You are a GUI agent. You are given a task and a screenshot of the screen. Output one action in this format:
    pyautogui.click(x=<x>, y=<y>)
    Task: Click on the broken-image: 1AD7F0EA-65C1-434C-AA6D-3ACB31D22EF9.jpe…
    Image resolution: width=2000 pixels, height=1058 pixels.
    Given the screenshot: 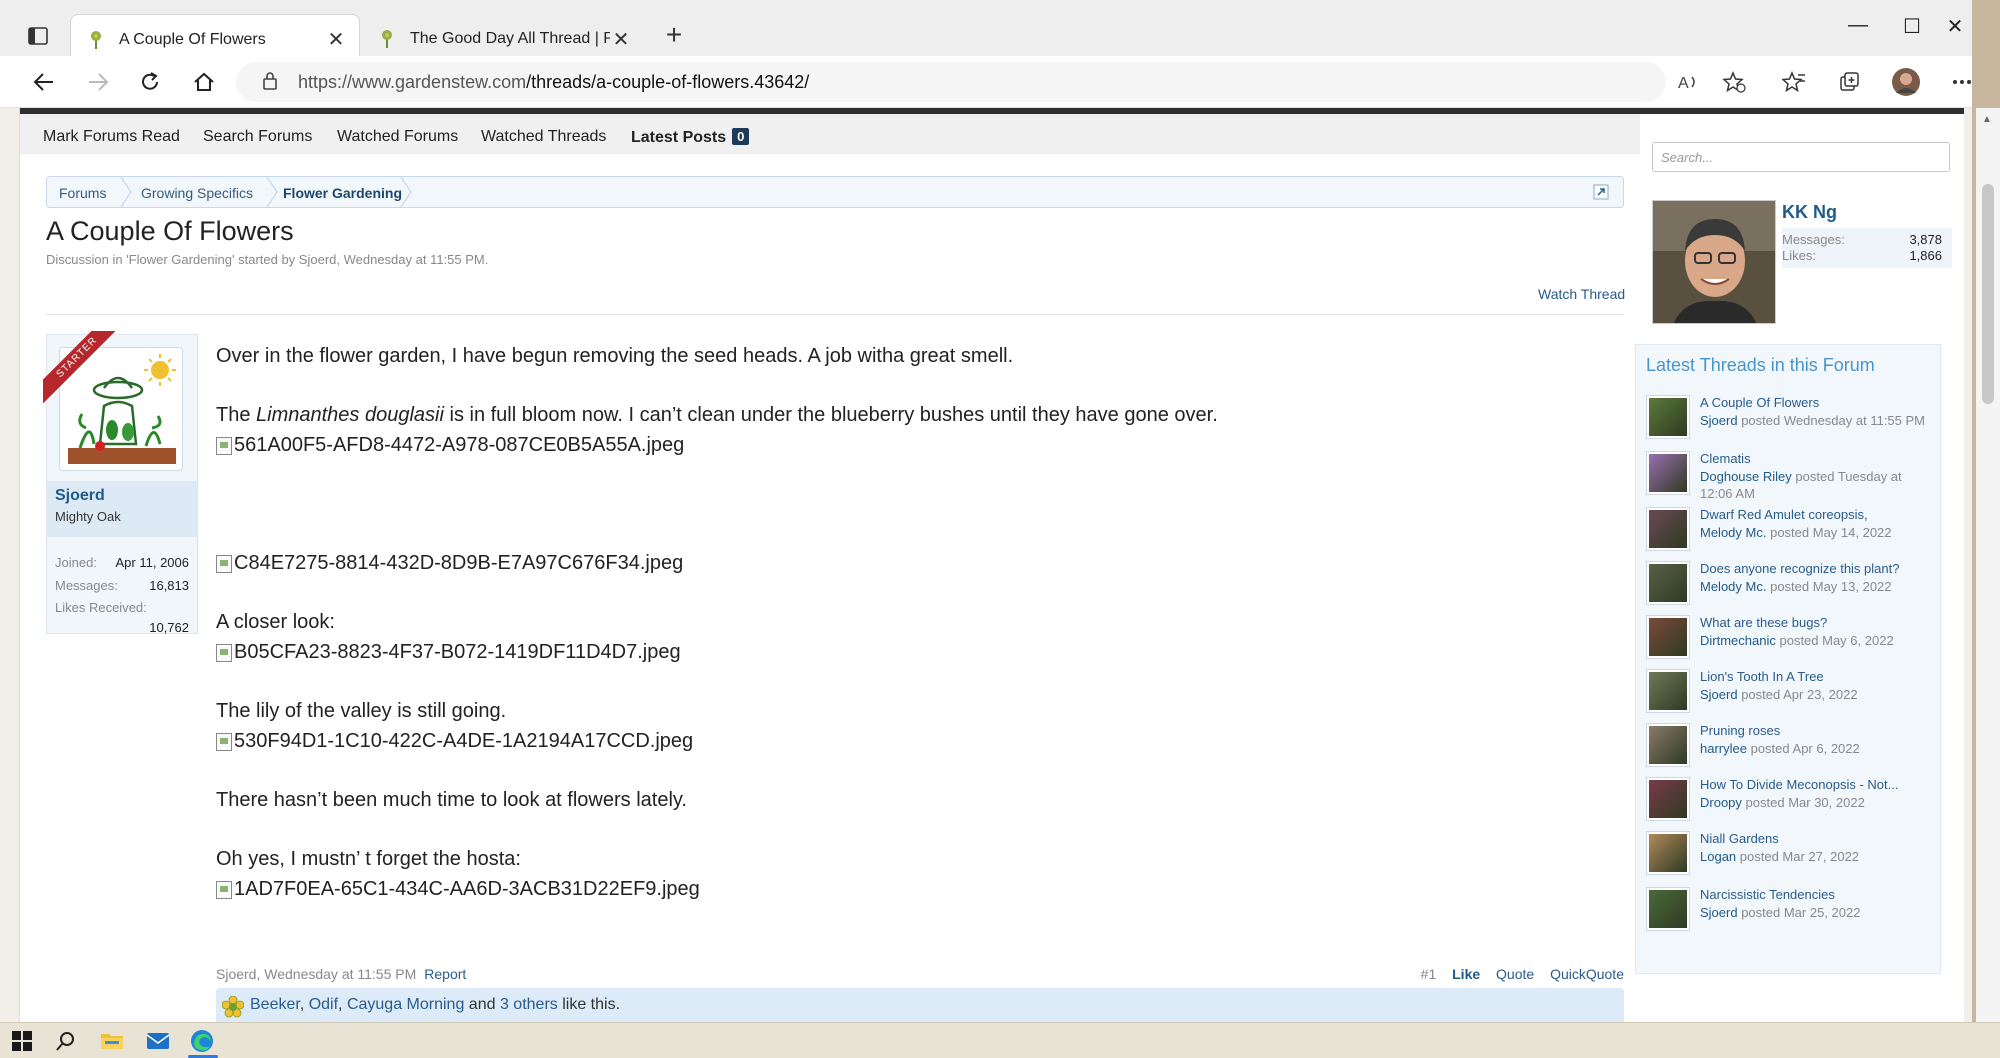 What is the action you would take?
    pyautogui.click(x=458, y=889)
    